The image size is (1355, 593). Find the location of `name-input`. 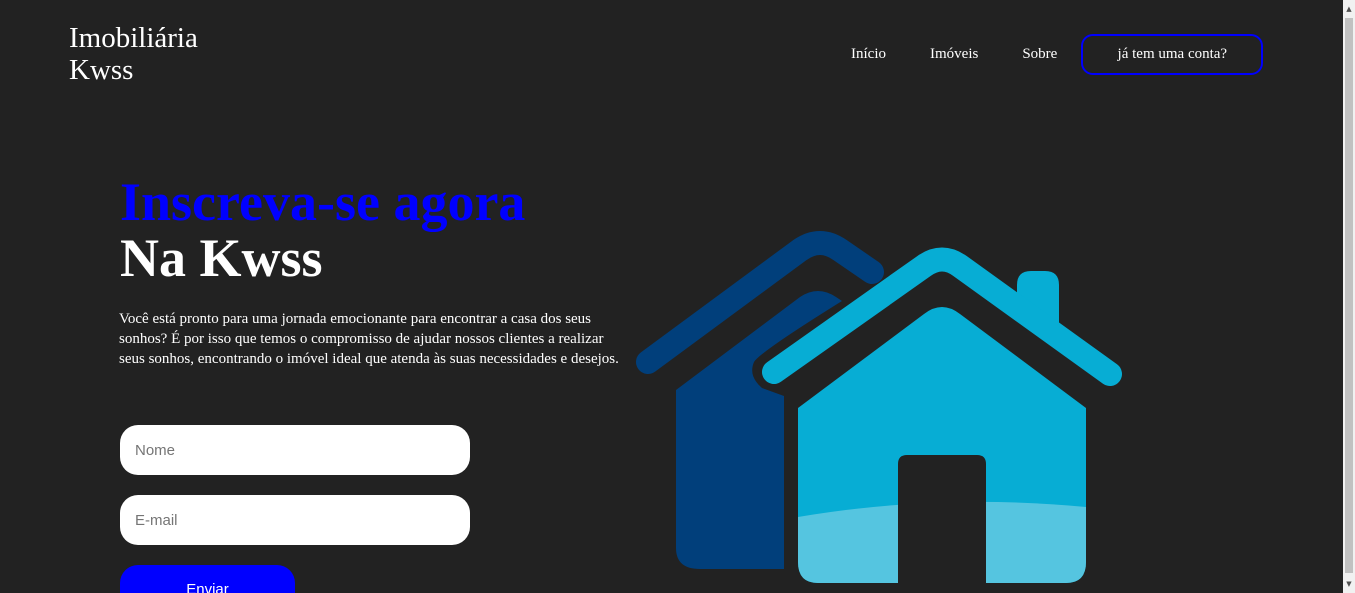

name-input is located at coordinates (295, 450).